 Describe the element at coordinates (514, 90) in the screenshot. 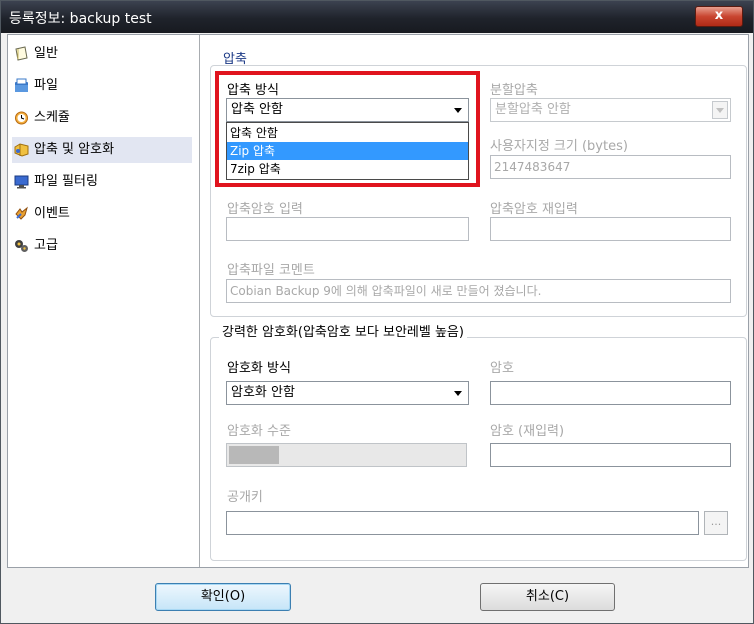

I see `split-compression-label: 분할압축` at that location.